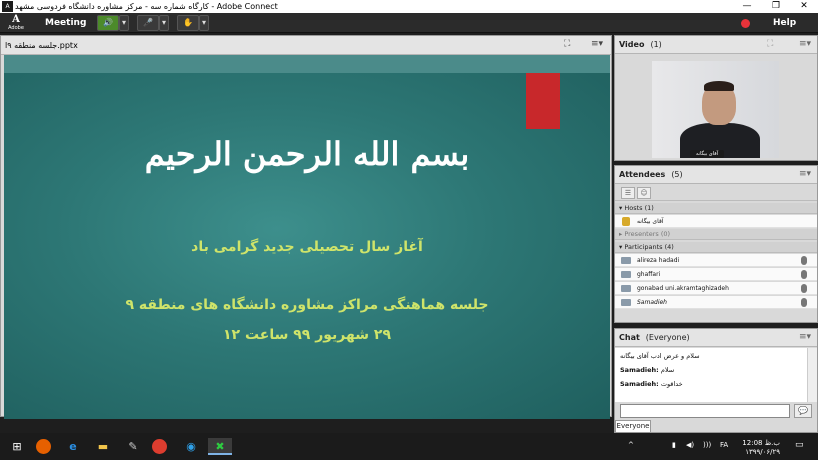  What do you see at coordinates (747, 6) in the screenshot?
I see `minimize-button: —` at bounding box center [747, 6].